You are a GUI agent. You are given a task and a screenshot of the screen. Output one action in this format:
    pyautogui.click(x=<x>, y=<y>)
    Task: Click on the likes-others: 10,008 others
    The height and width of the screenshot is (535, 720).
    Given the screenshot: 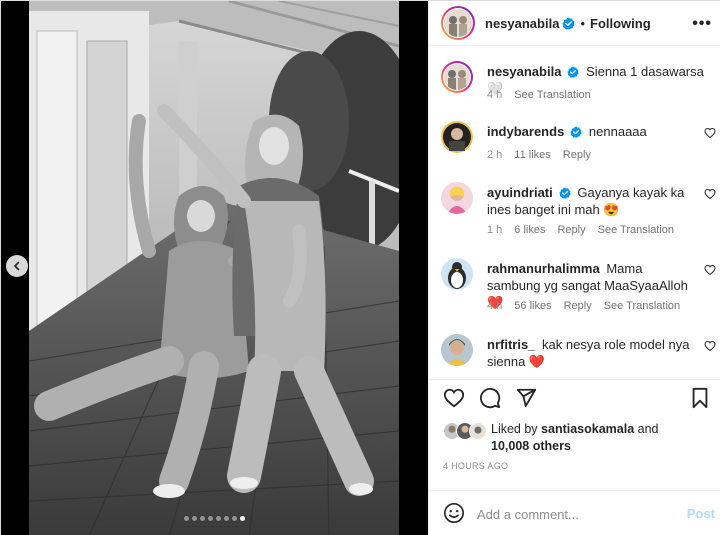 What is the action you would take?
    pyautogui.click(x=531, y=446)
    